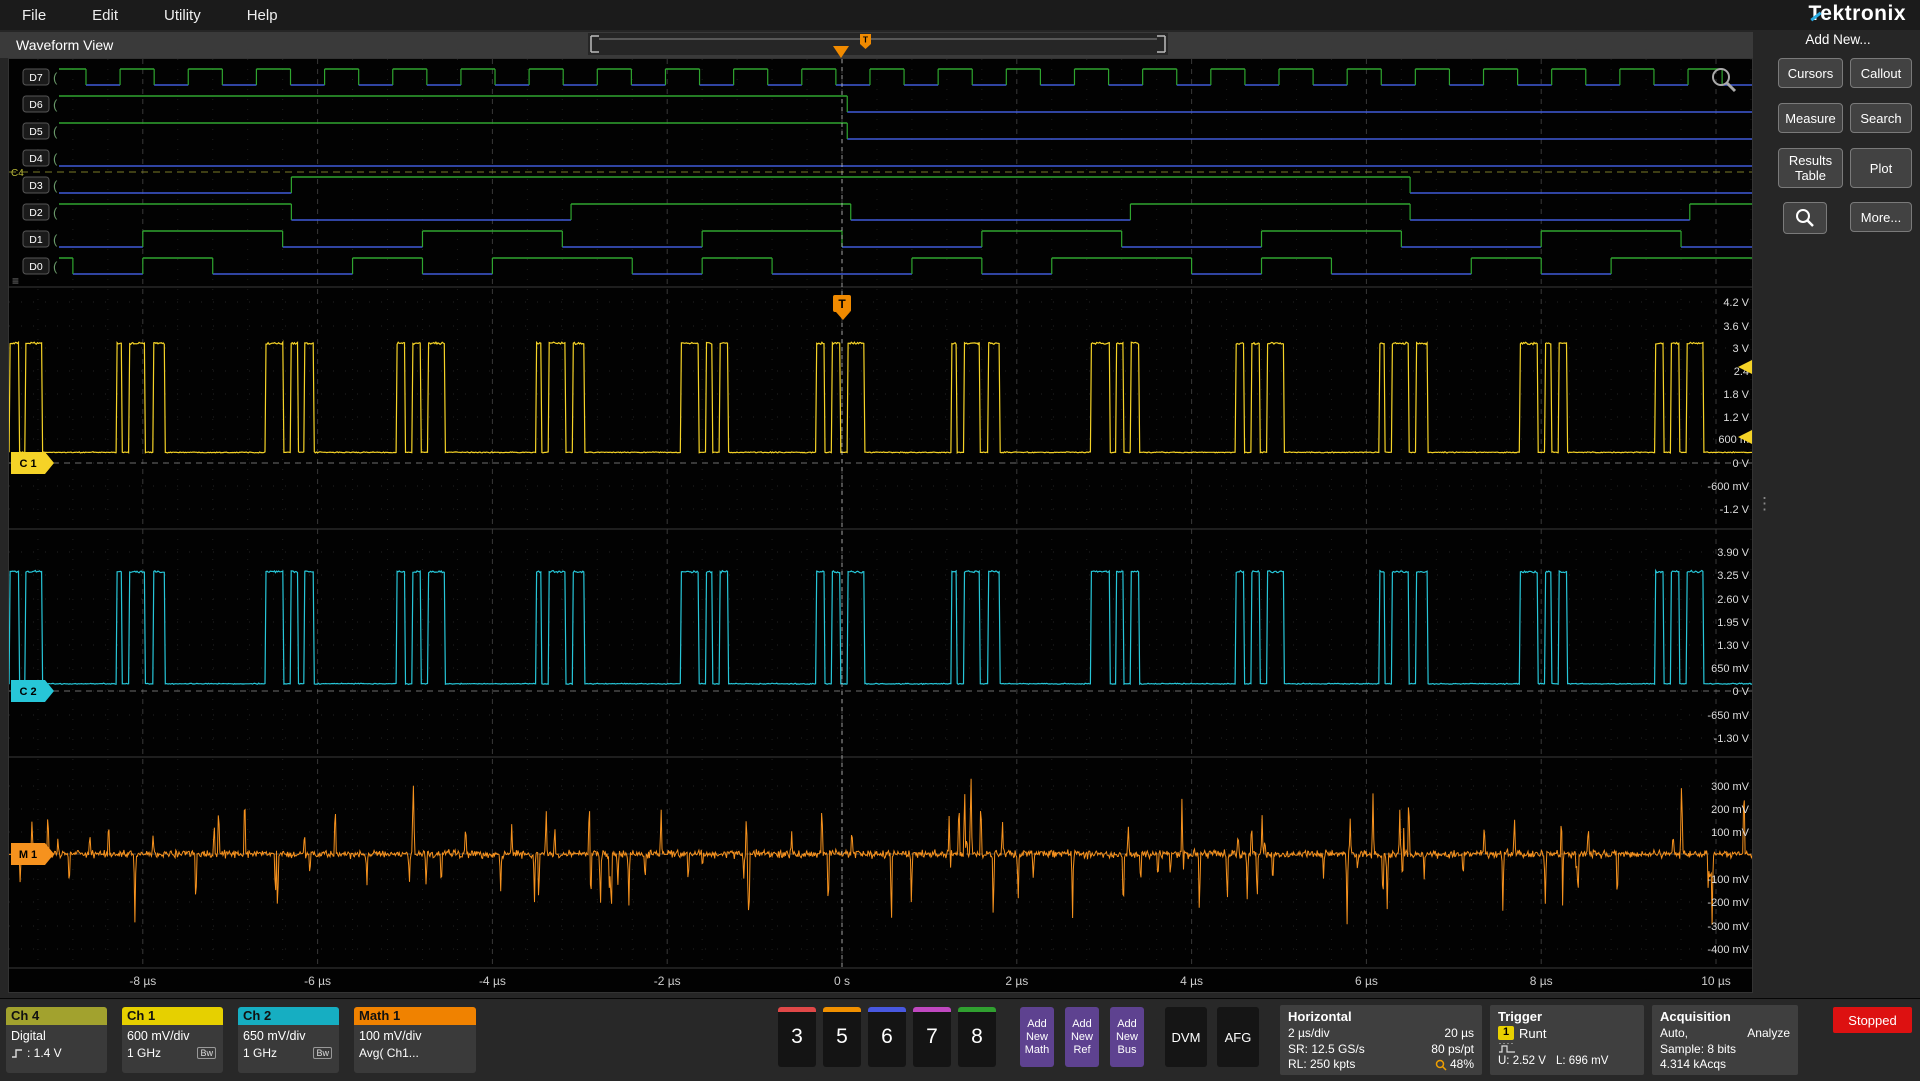 This screenshot has height=1081, width=1920. I want to click on ch1-scale-label: 4.2 V, so click(1736, 303).